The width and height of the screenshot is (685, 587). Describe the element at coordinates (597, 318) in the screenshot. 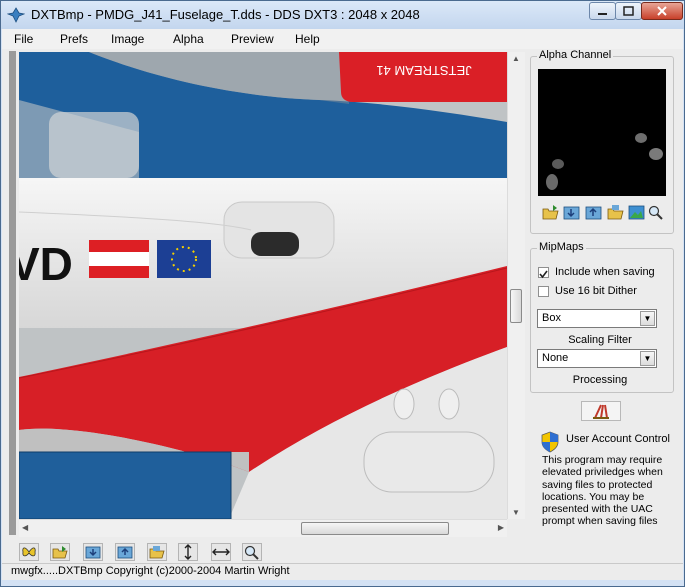

I see `scaling-filter-select: Box ▼` at that location.